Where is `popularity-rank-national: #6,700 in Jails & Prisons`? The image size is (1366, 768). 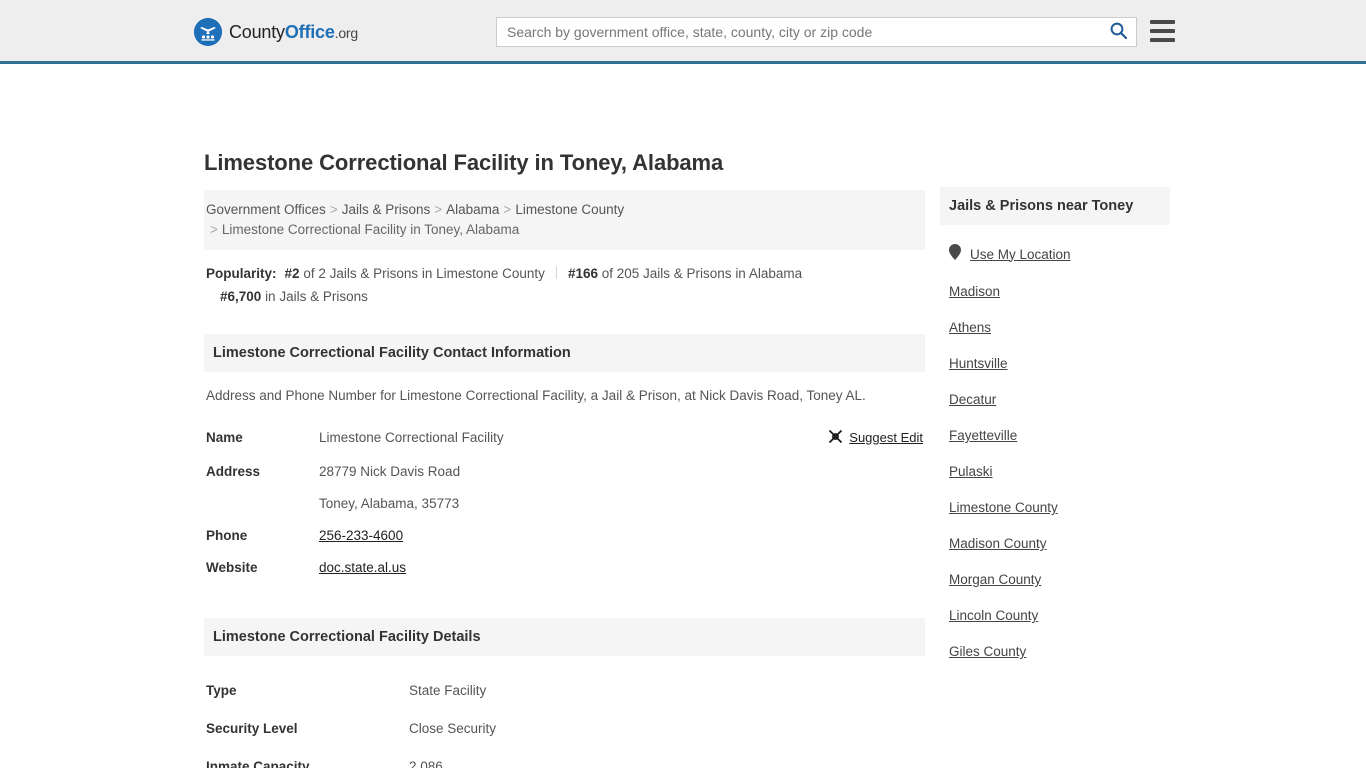 popularity-rank-national: #6,700 in Jails & Prisons is located at coordinates (294, 296).